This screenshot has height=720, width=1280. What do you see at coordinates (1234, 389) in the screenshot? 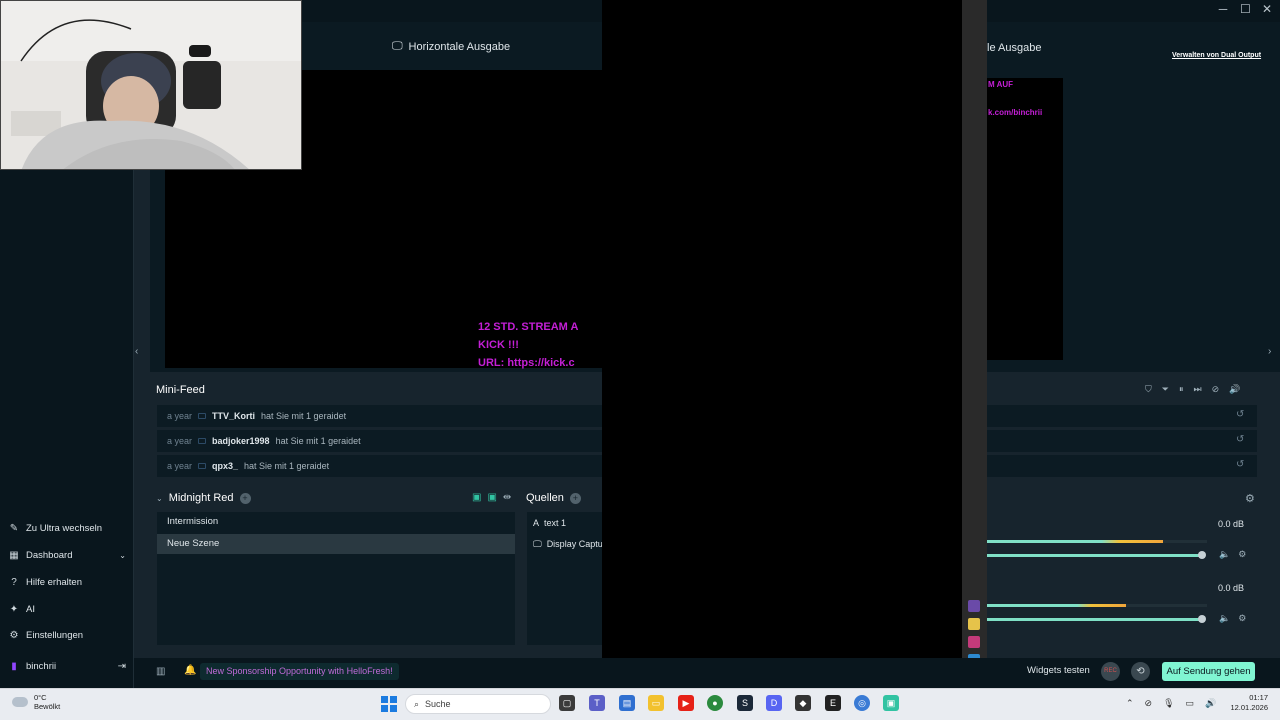
I see `volume-icon: 🔊` at bounding box center [1234, 389].